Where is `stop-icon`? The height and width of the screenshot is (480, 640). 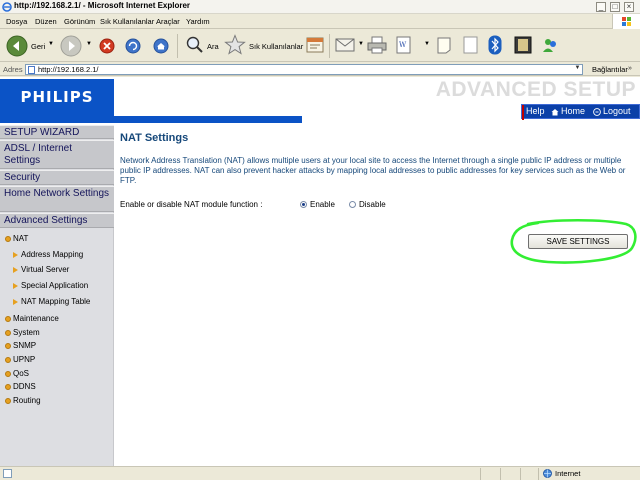 stop-icon is located at coordinates (107, 46).